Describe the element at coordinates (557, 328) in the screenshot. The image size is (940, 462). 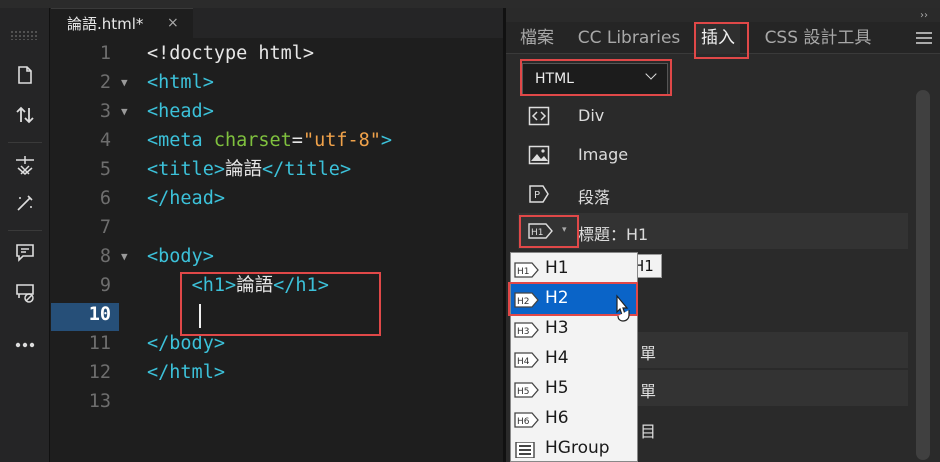
I see `heading-menu-label: H3` at that location.